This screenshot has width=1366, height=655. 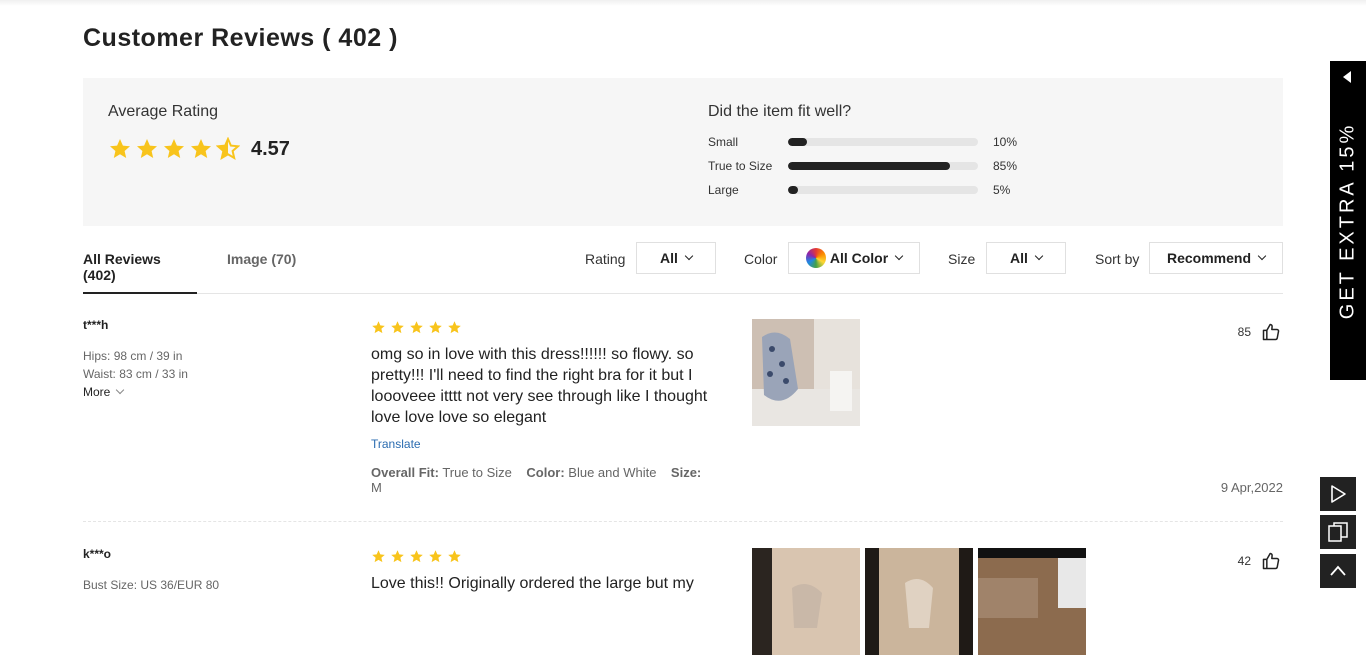 What do you see at coordinates (240, 38) in the screenshot?
I see `page-title: Customer Reviews ( 402 )` at bounding box center [240, 38].